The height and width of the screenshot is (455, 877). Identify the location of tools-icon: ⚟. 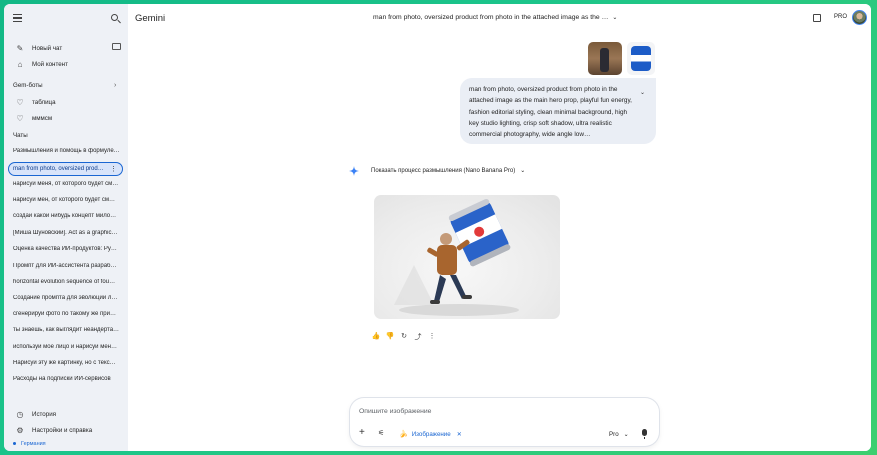
(381, 433).